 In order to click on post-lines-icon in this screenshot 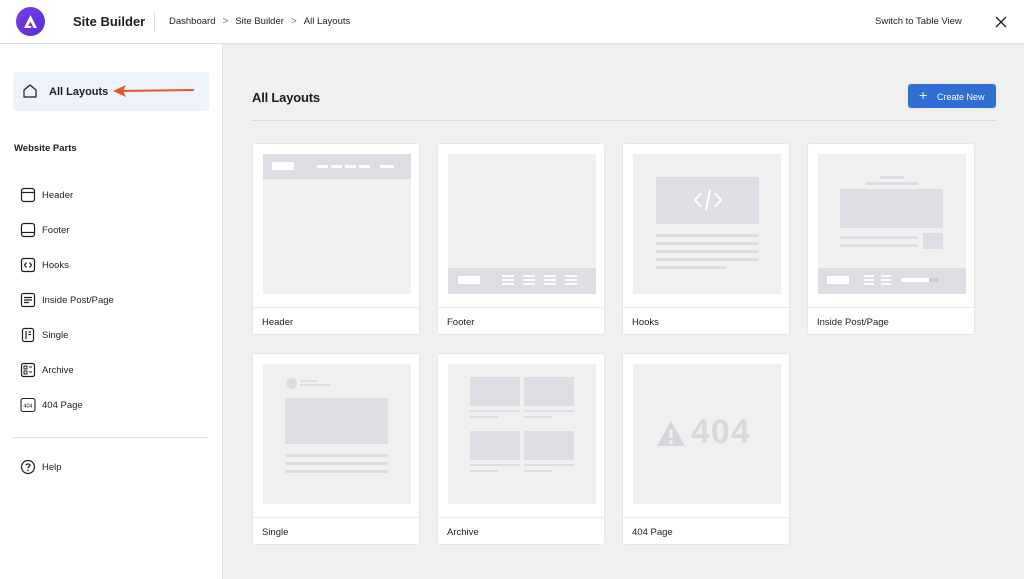, I will do `click(28, 302)`.